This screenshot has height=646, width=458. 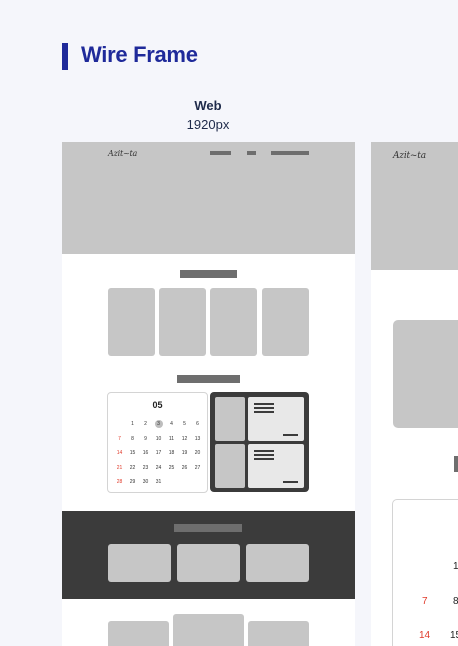 I want to click on calendar-day: 26, so click(x=184, y=468).